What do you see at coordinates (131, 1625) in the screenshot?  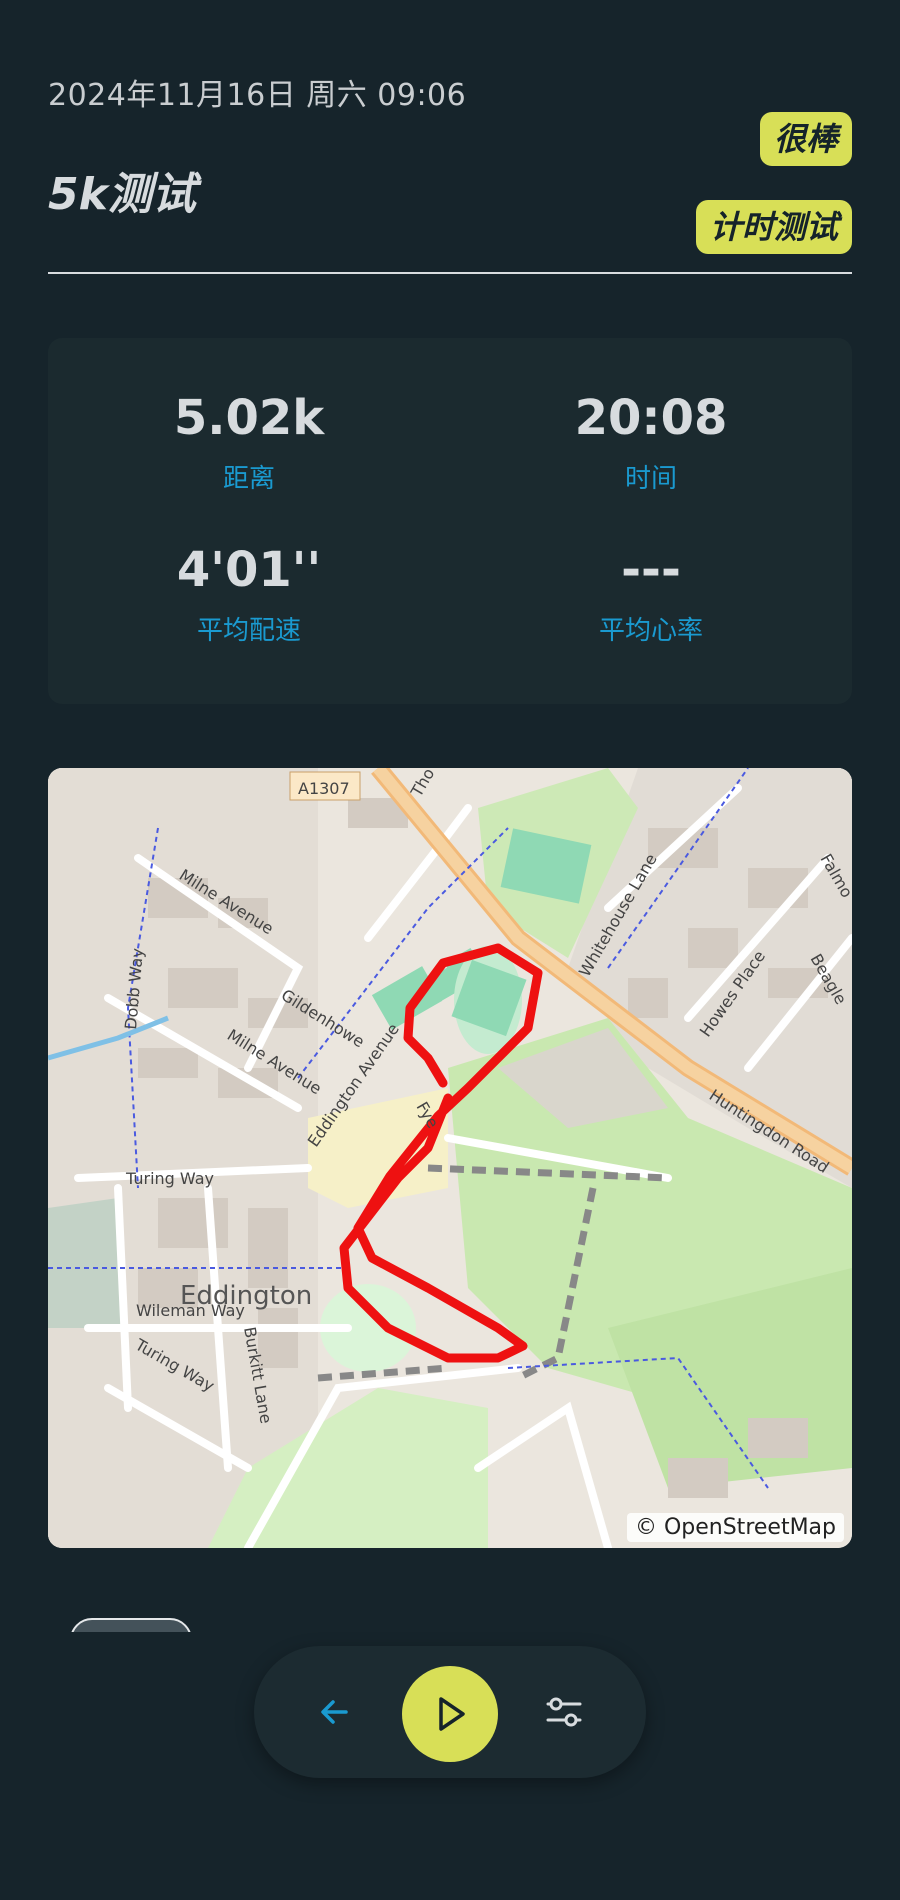 I see `scroll-peek-card` at bounding box center [131, 1625].